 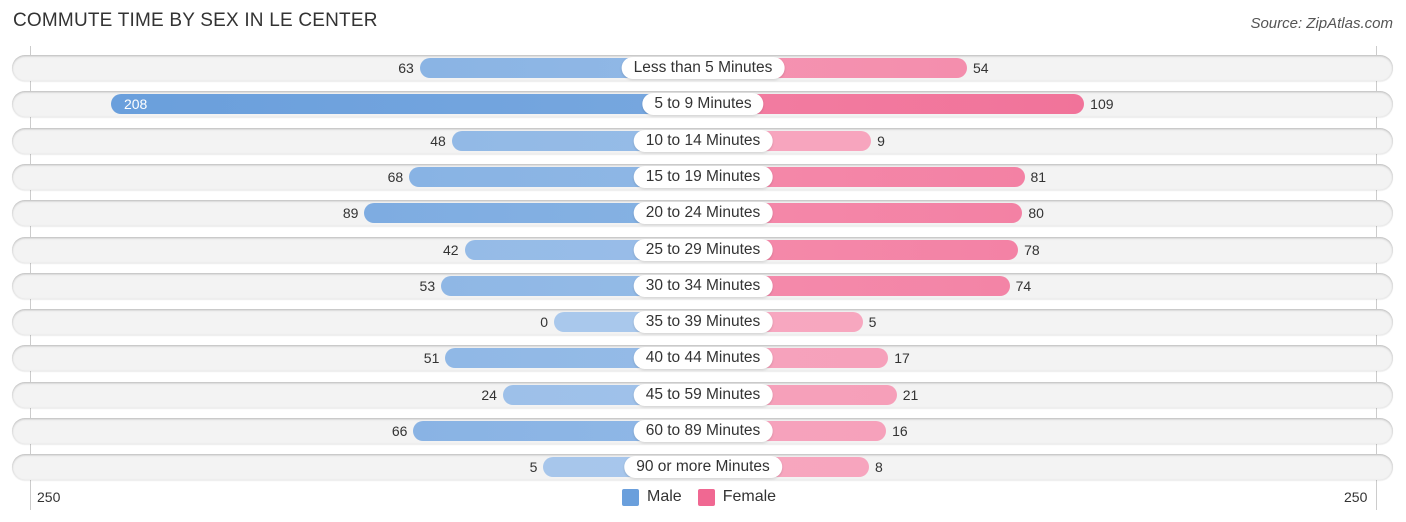 I want to click on value-label-female: 74, so click(x=1023, y=285).